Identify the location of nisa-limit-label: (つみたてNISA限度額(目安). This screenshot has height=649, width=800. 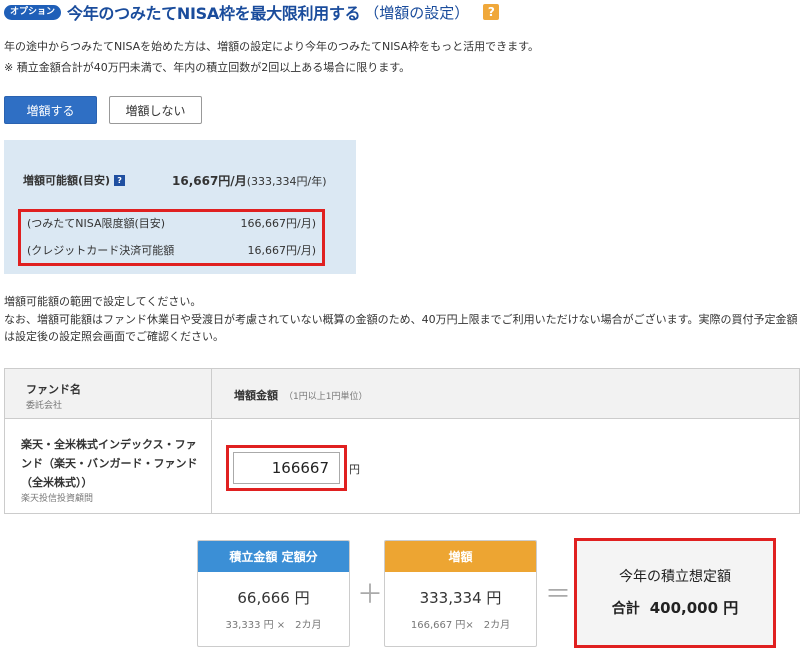
(96, 223).